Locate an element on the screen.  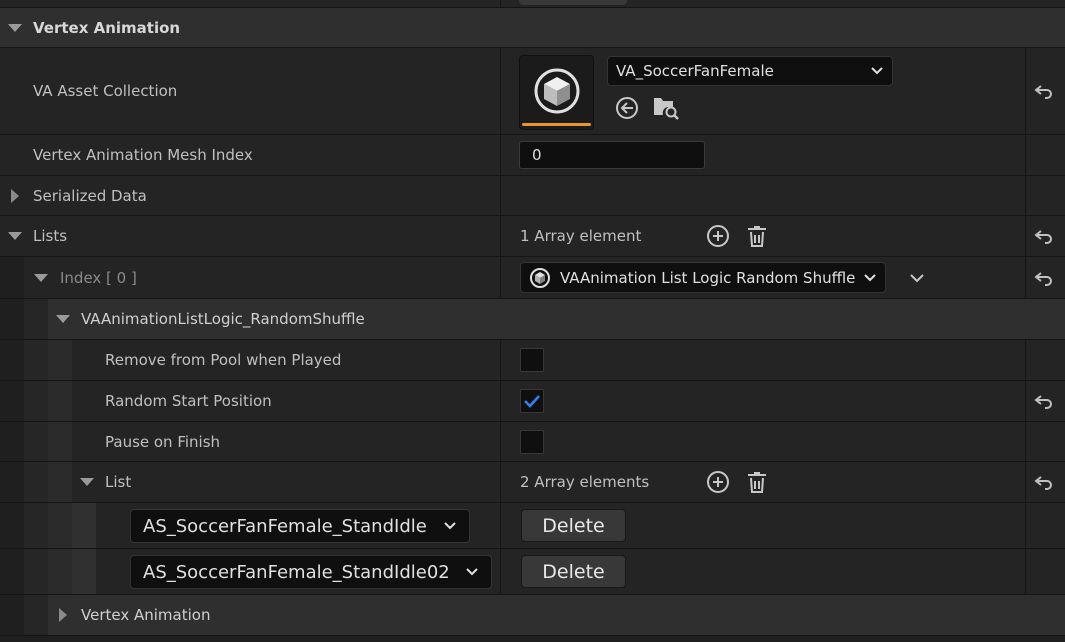
class-picker-combo: VAAnimation List Logic Random Shuffle is located at coordinates (703, 277).